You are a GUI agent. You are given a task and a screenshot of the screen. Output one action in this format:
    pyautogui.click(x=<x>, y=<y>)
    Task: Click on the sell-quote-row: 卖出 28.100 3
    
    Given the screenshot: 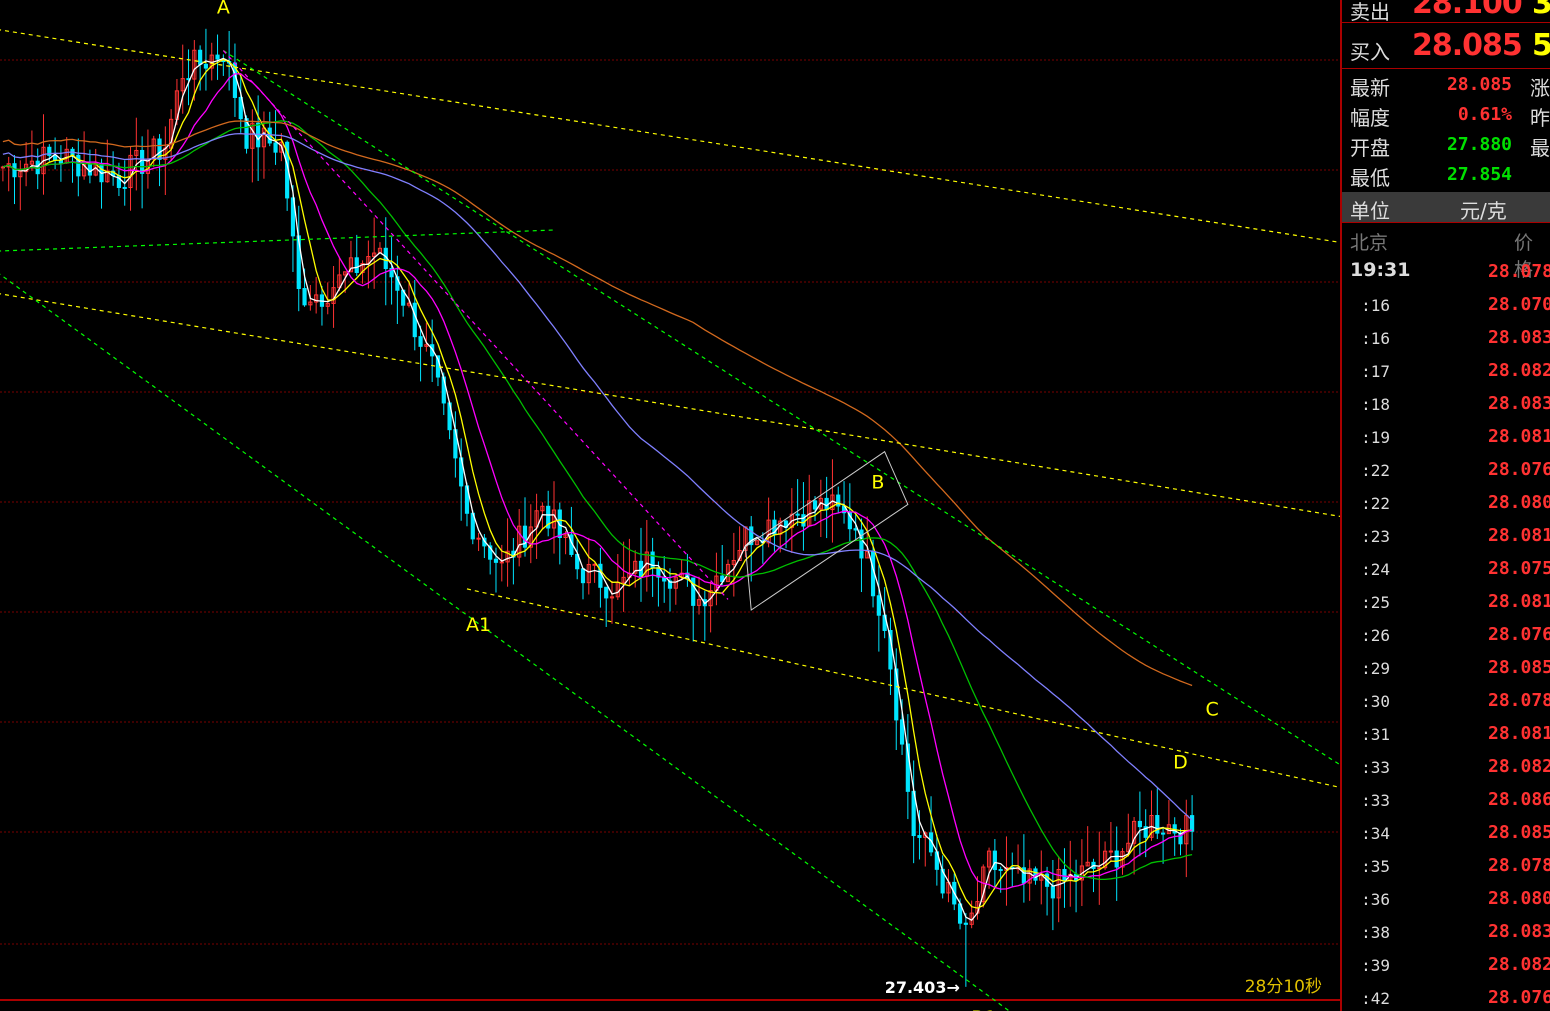 What is the action you would take?
    pyautogui.click(x=1446, y=12)
    